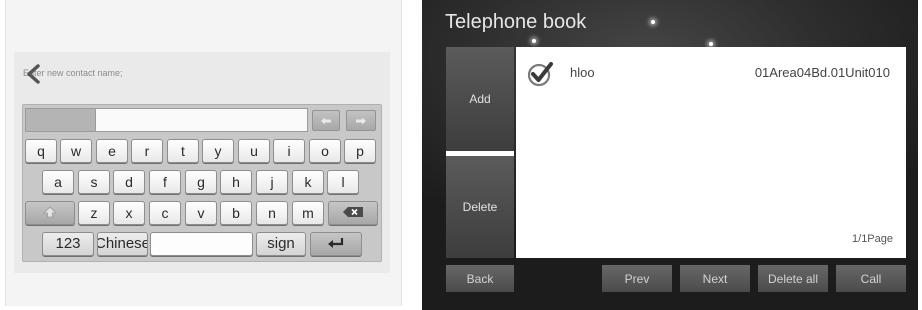 The image size is (922, 310). What do you see at coordinates (480, 278) in the screenshot?
I see `back-button: Back` at bounding box center [480, 278].